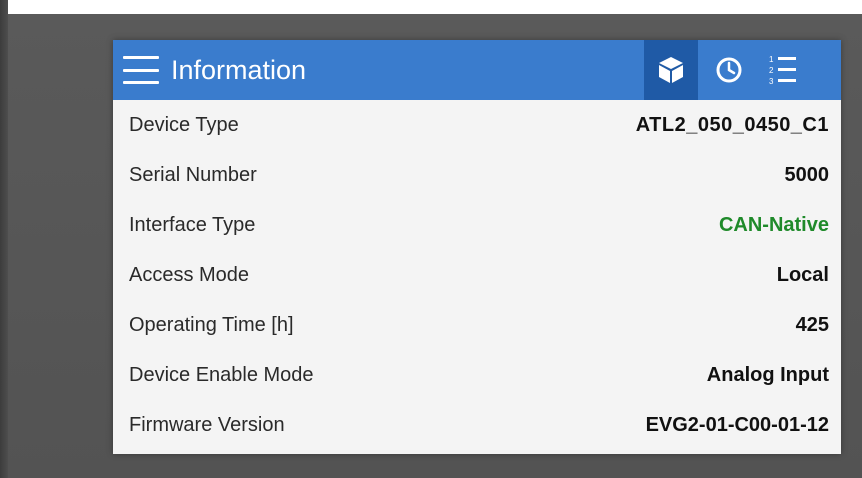 Image resolution: width=862 pixels, height=478 pixels. What do you see at coordinates (812, 325) in the screenshot?
I see `info-value: 425` at bounding box center [812, 325].